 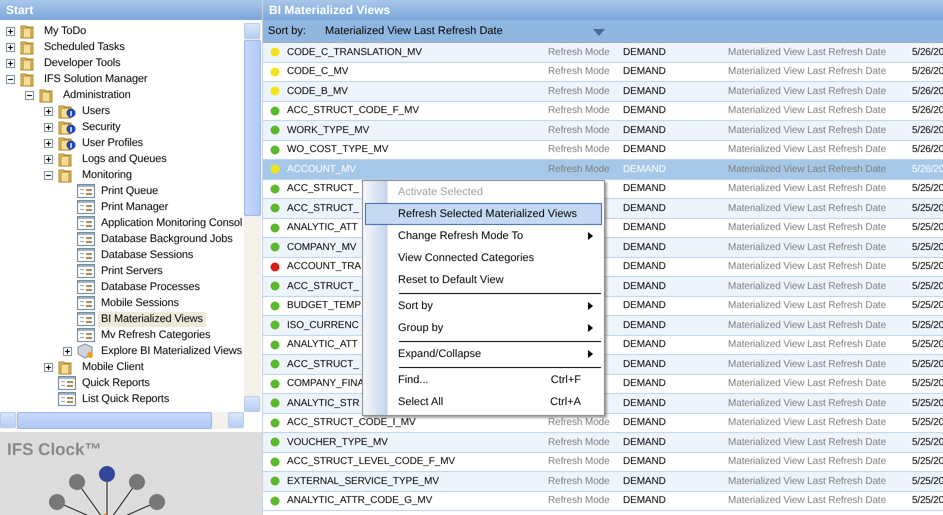 What do you see at coordinates (352, 110) in the screenshot?
I see `view-name: ACC_STRUCT_CODE_F_MV` at bounding box center [352, 110].